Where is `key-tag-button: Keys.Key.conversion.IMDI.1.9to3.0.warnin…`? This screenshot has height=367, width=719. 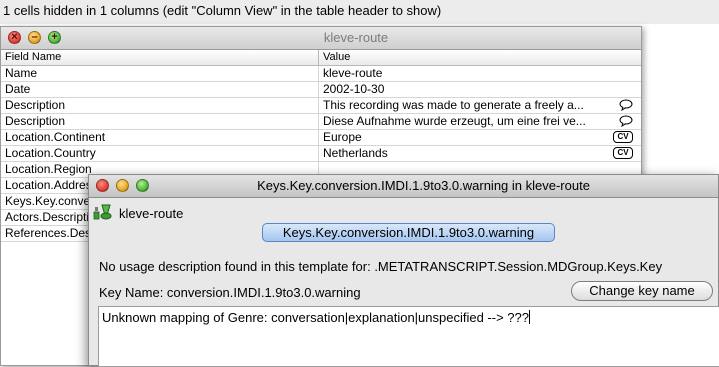
key-tag-button: Keys.Key.conversion.IMDI.1.9to3.0.warnin… is located at coordinates (408, 232).